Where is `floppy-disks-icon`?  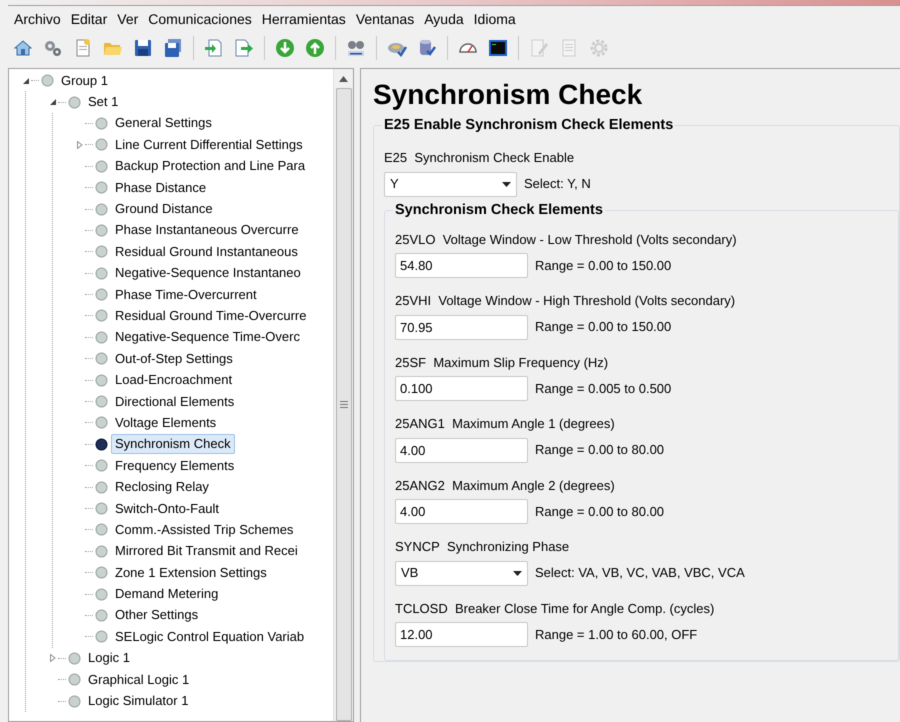 floppy-disks-icon is located at coordinates (173, 48).